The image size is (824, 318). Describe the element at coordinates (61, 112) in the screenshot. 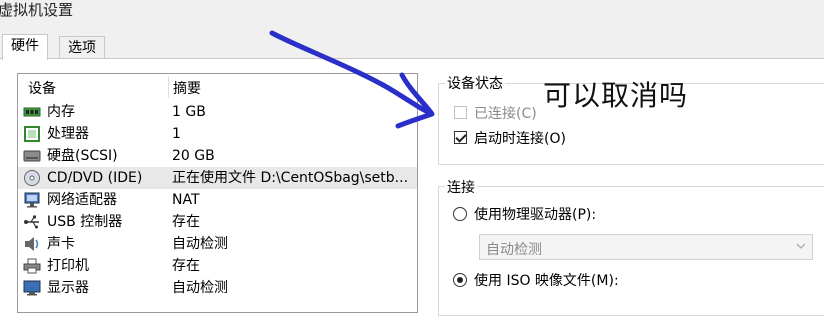

I see `device-name: 内存` at that location.